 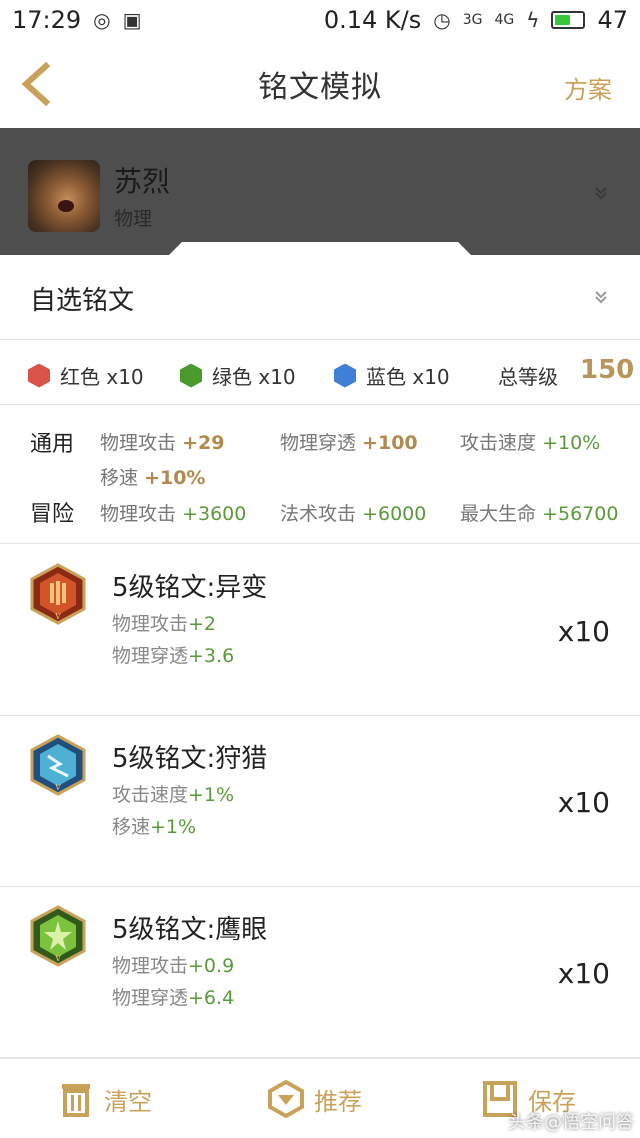 What do you see at coordinates (190, 759) in the screenshot?
I see `rune-name: 5级铭文:狩猎` at bounding box center [190, 759].